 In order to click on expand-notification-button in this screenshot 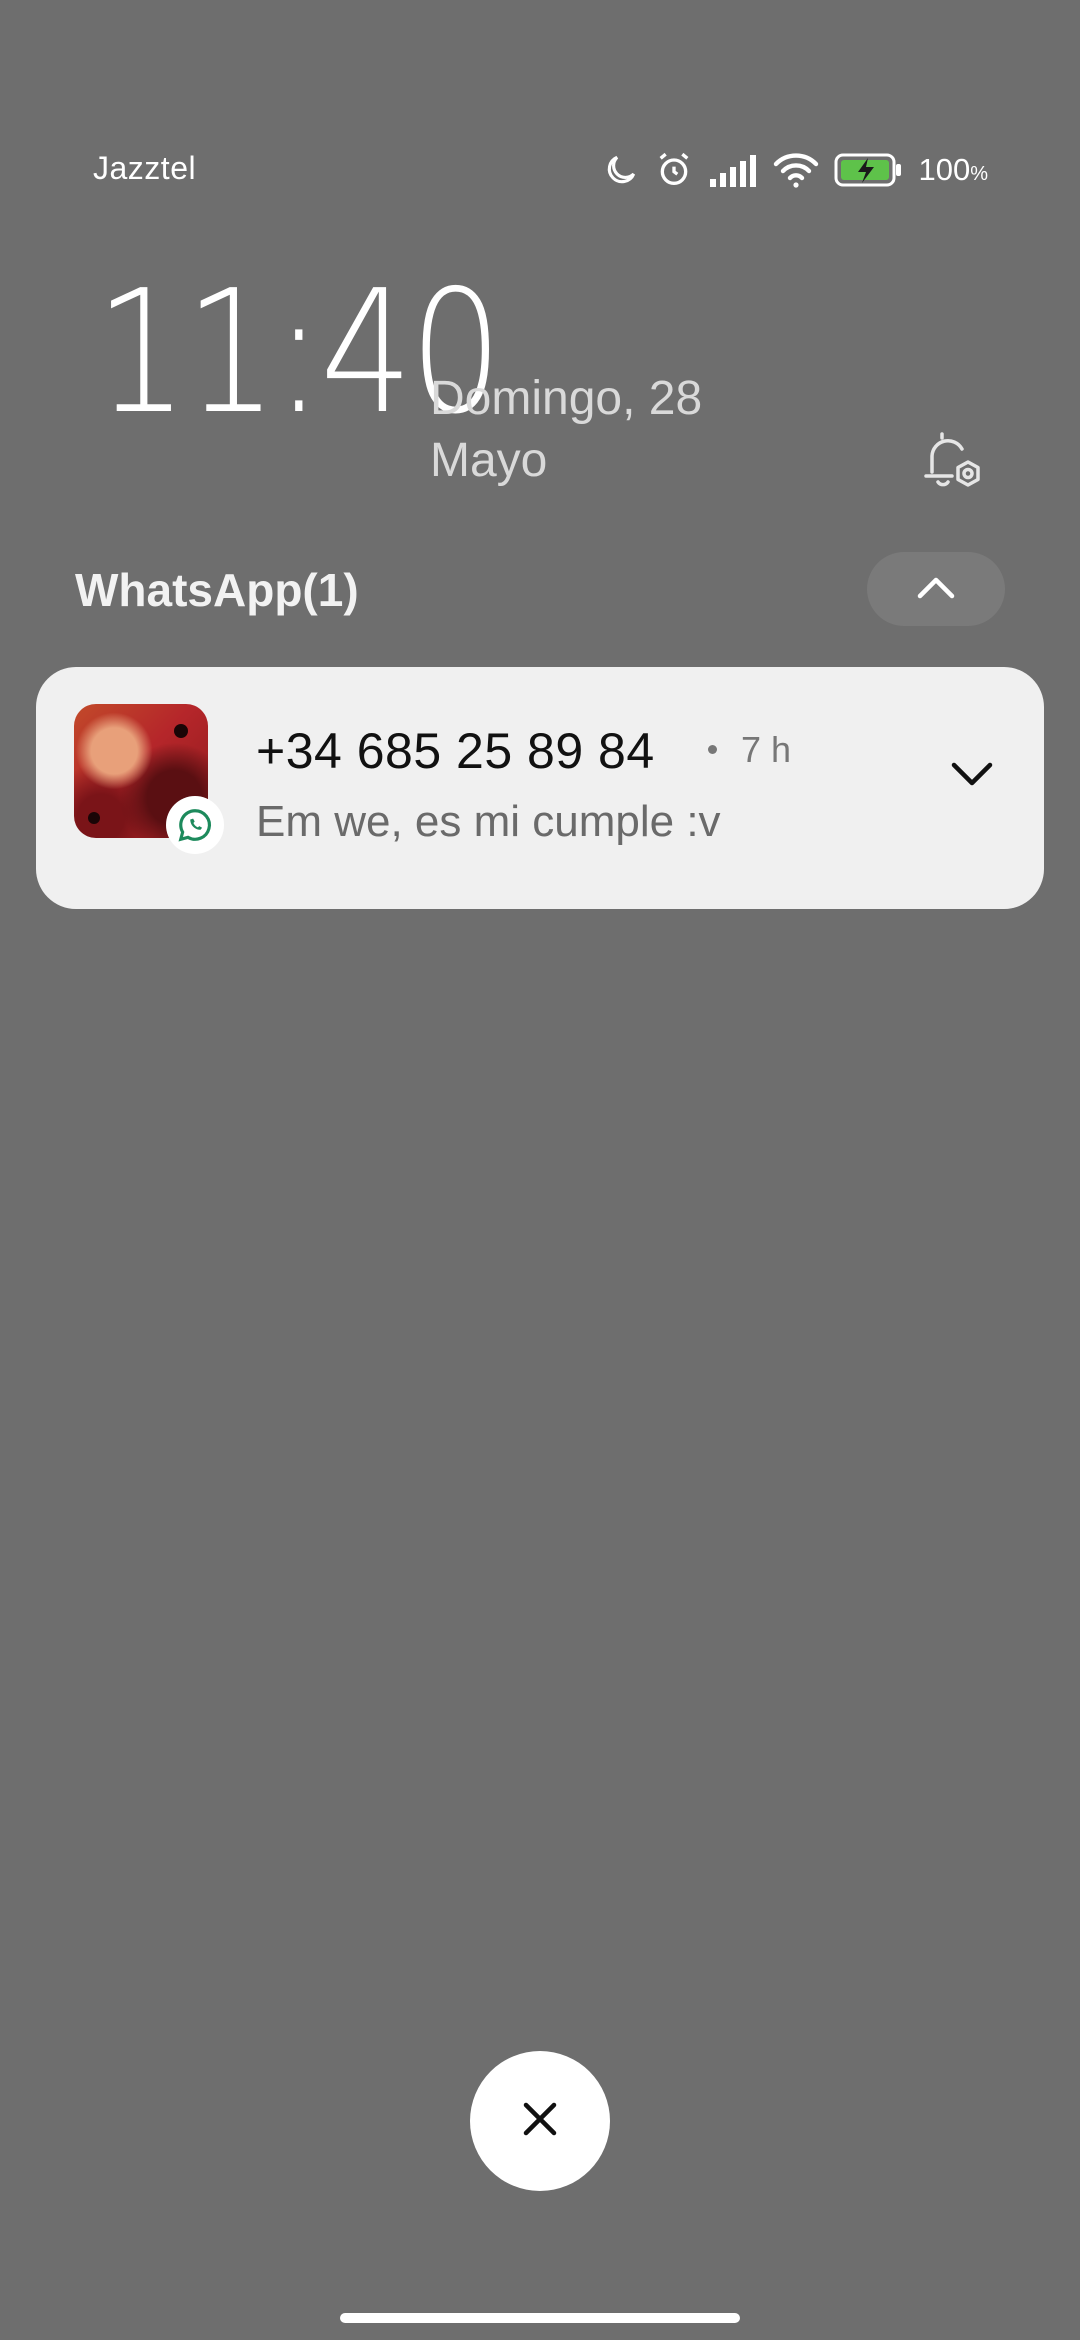, I will do `click(972, 775)`.